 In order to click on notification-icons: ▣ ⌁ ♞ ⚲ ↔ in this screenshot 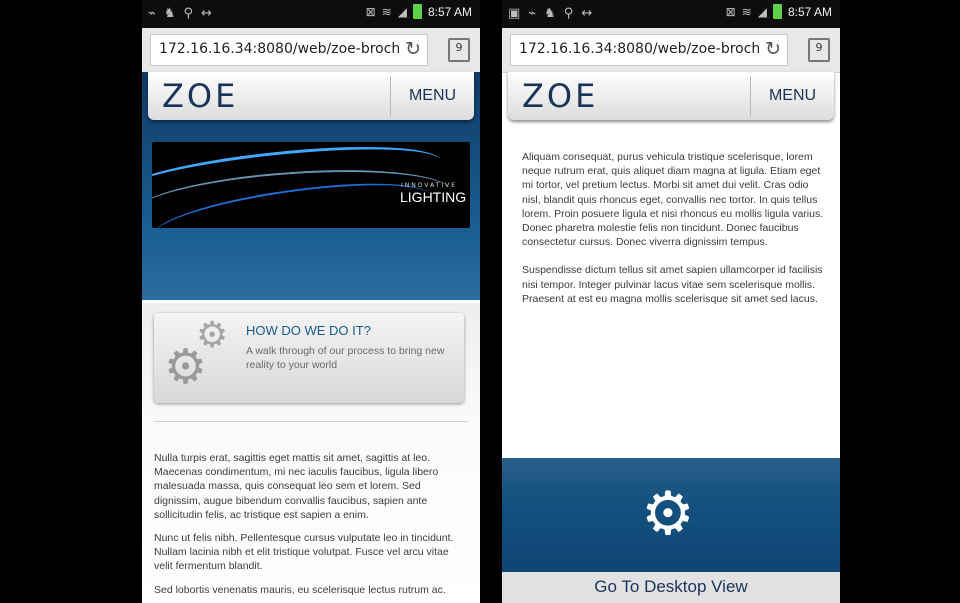, I will do `click(550, 14)`.